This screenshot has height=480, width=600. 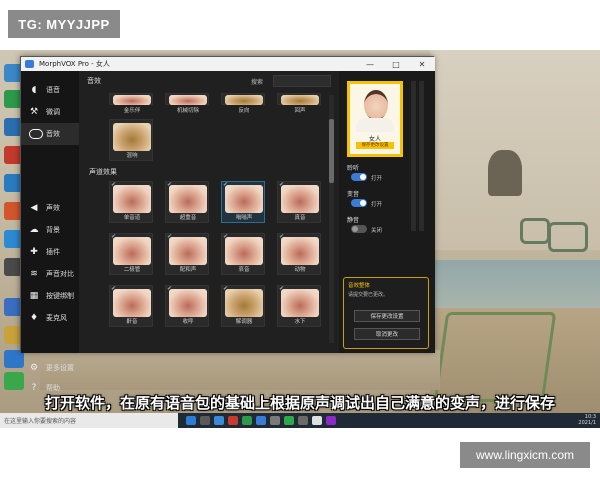 What do you see at coordinates (396, 64) in the screenshot?
I see `maximize-button: □` at bounding box center [396, 64].